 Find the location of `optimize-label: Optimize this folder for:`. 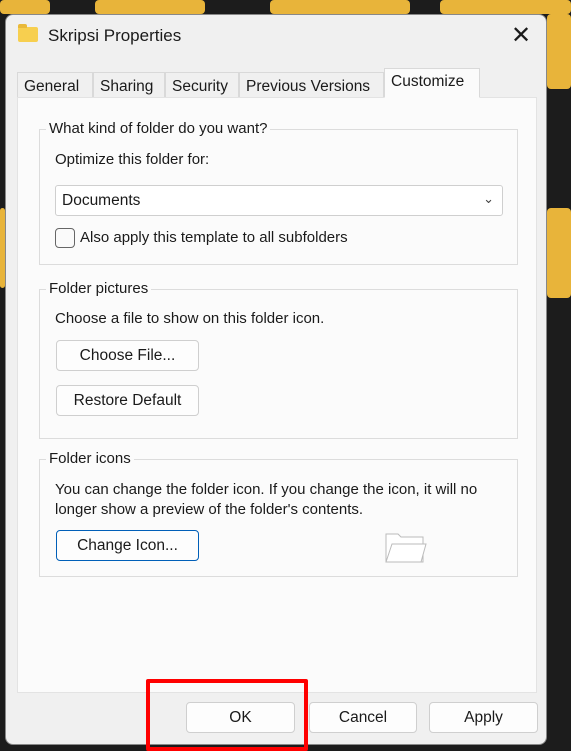

optimize-label: Optimize this folder for: is located at coordinates (132, 159).